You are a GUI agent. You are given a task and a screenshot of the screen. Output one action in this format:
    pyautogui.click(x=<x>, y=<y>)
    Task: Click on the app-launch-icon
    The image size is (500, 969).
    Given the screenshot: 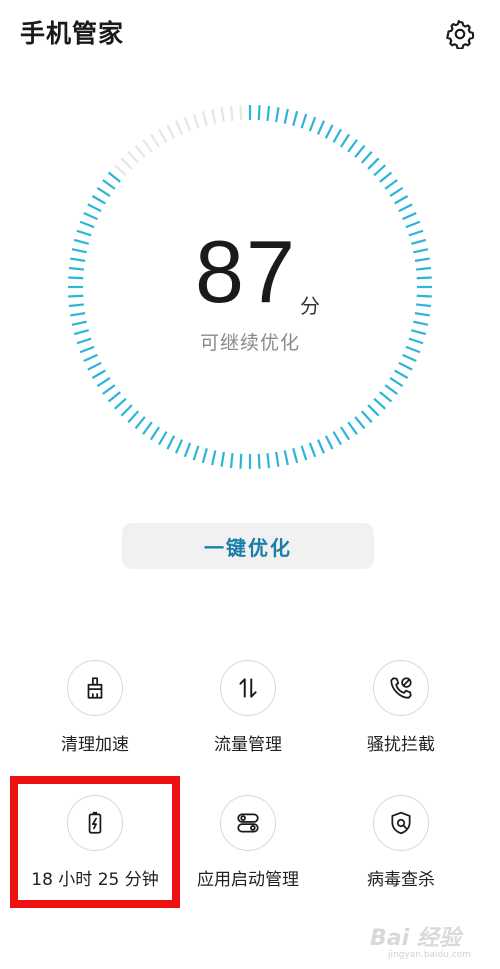 What is the action you would take?
    pyautogui.click(x=248, y=823)
    